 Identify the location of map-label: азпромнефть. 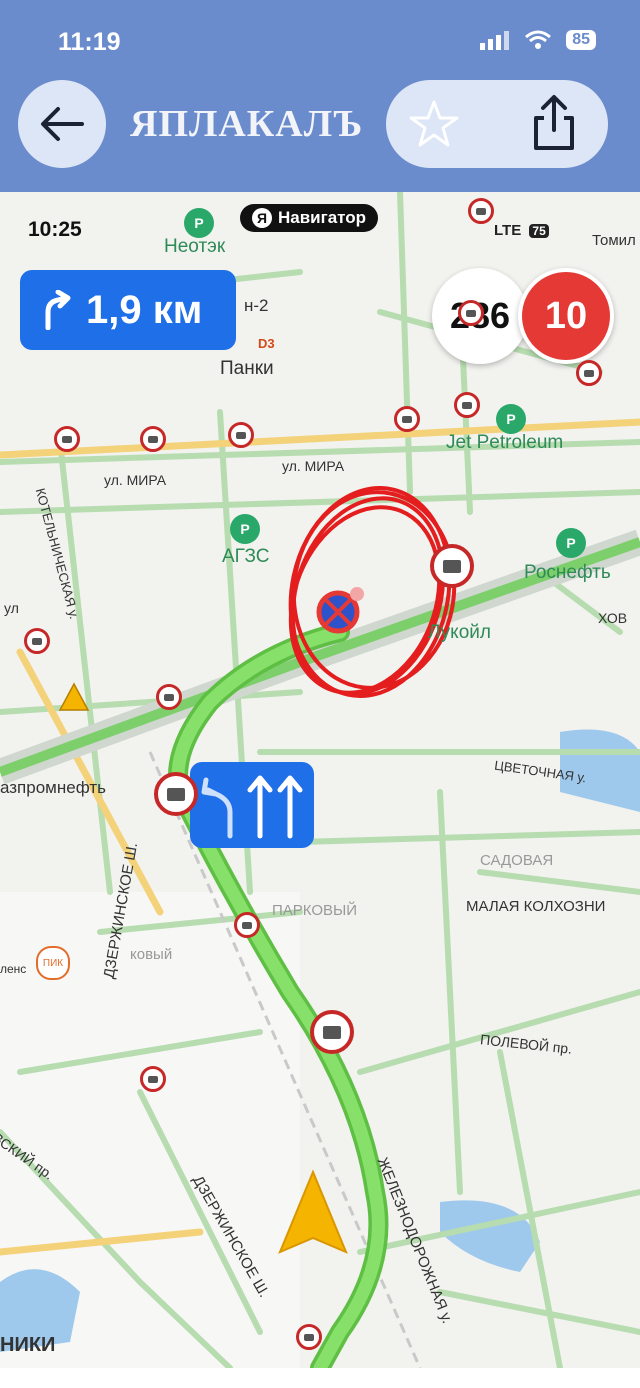
(53, 787).